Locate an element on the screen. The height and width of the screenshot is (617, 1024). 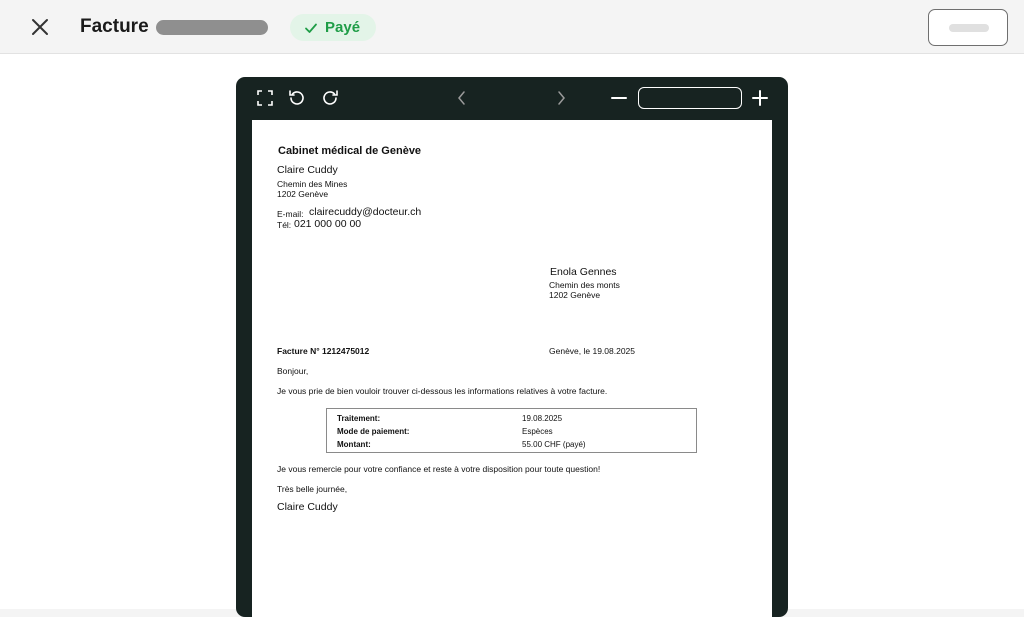
zoom-out-button is located at coordinates (619, 98).